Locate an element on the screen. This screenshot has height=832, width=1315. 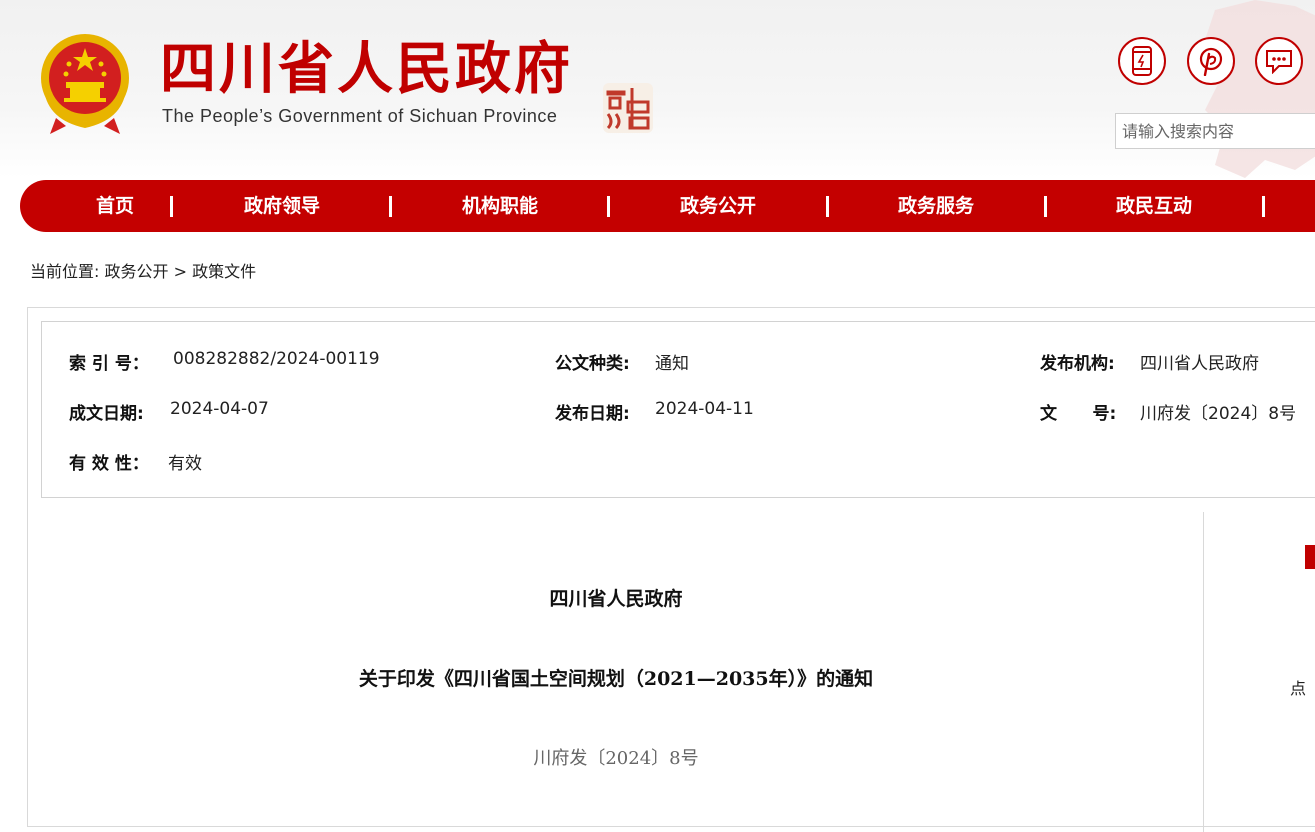
column-divider is located at coordinates (1203, 672).